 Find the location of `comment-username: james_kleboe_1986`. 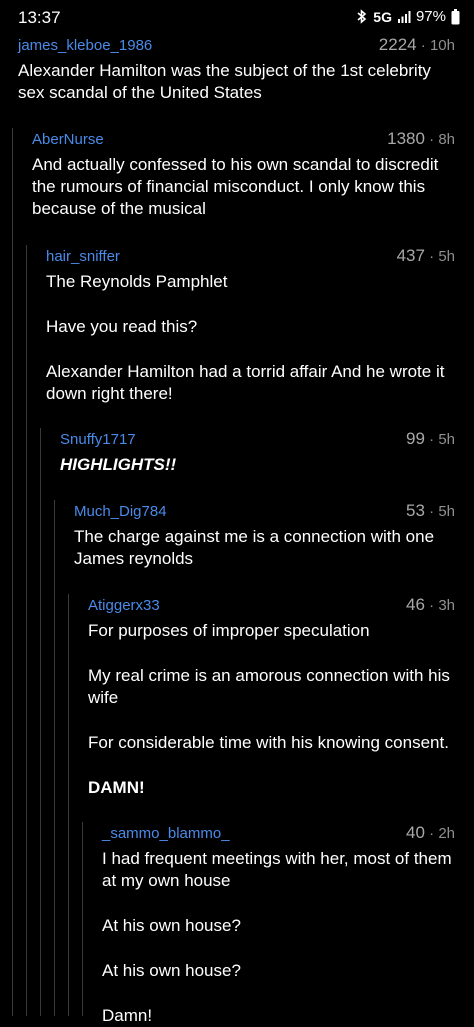

comment-username: james_kleboe_1986 is located at coordinates (85, 45).